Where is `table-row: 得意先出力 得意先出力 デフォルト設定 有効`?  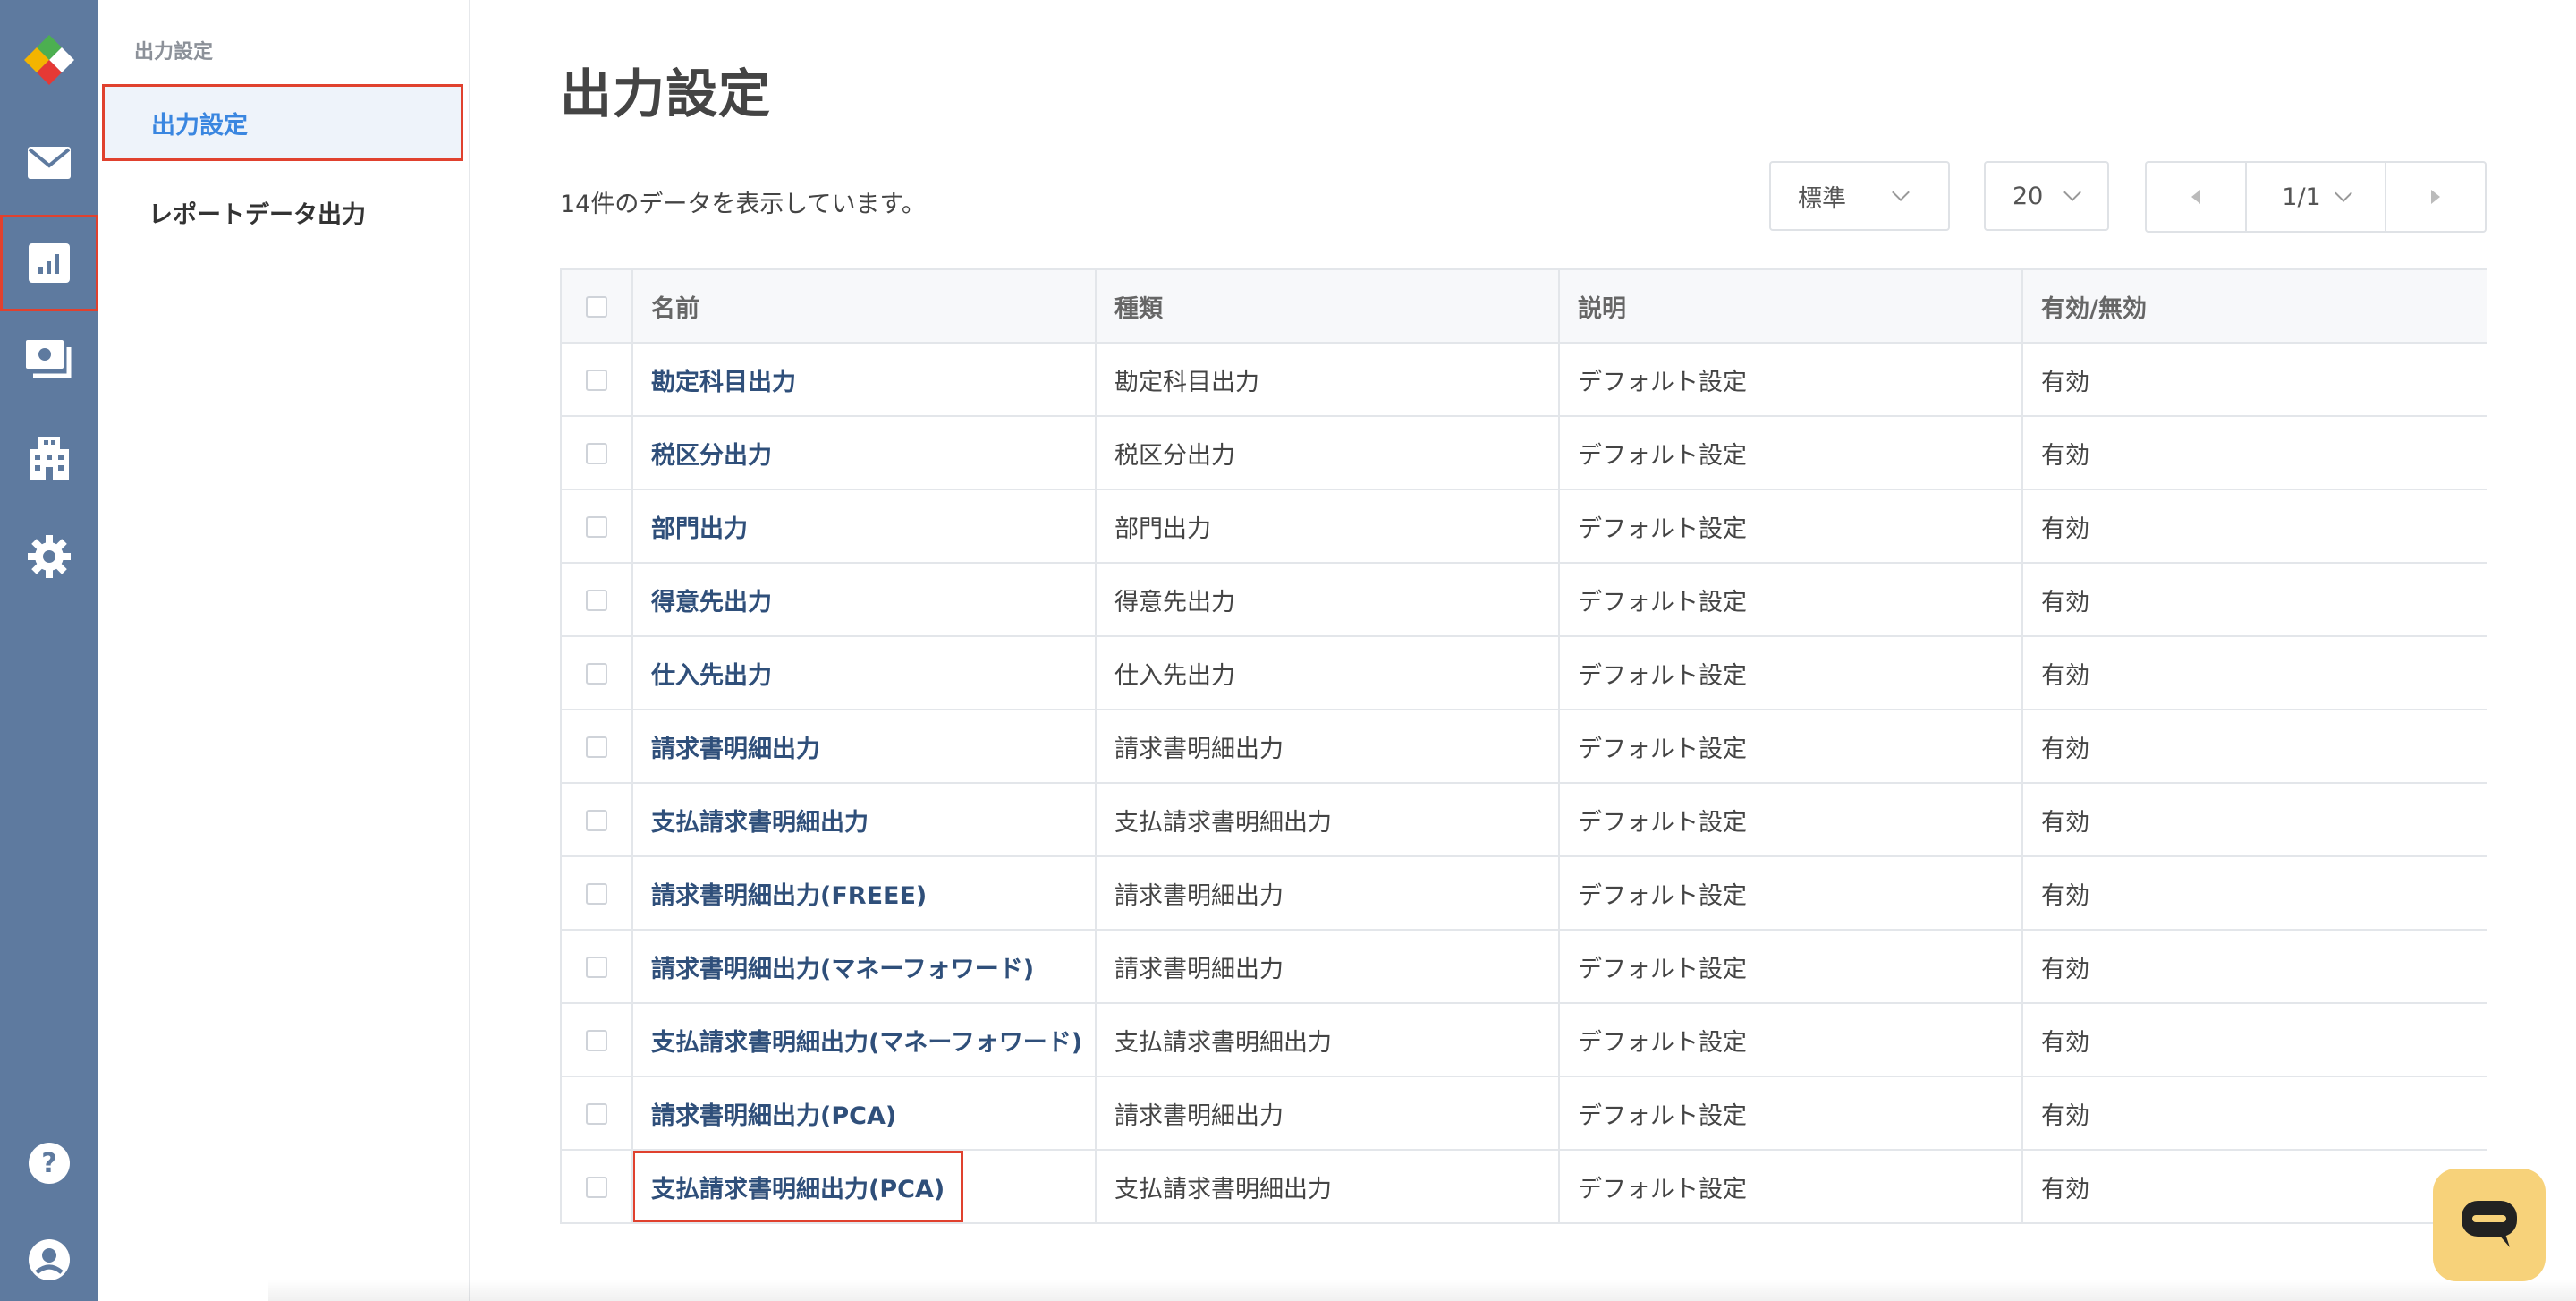 table-row: 得意先出力 得意先出力 デフォルト設定 有効 is located at coordinates (1523, 599).